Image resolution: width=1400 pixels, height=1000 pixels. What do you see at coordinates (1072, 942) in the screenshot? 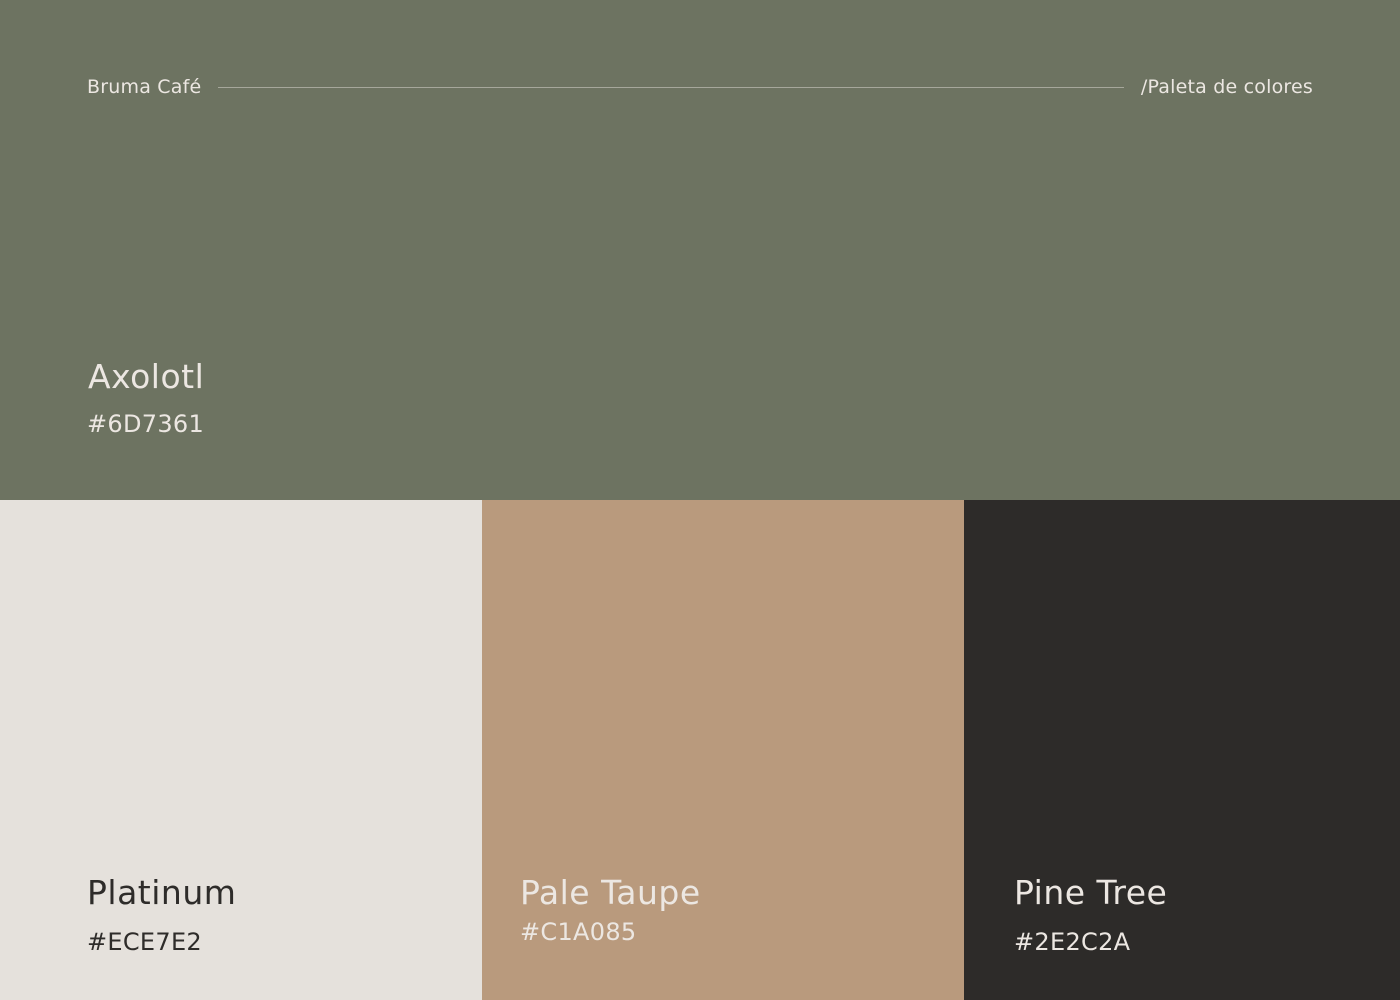
I see `swatch-hex-code: #2E2C2A` at bounding box center [1072, 942].